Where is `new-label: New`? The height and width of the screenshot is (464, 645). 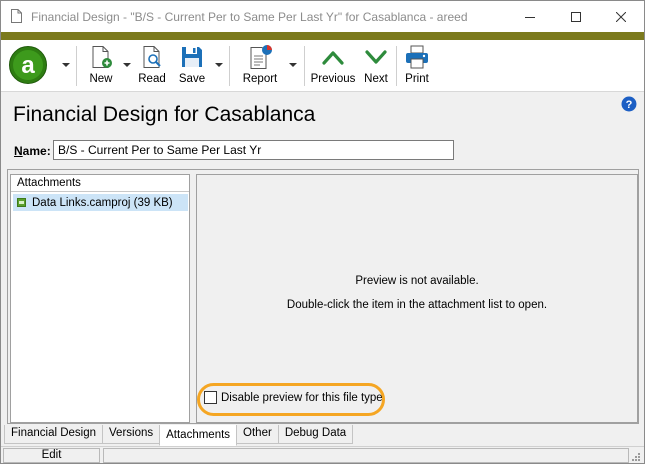
new-label: New is located at coordinates (101, 79).